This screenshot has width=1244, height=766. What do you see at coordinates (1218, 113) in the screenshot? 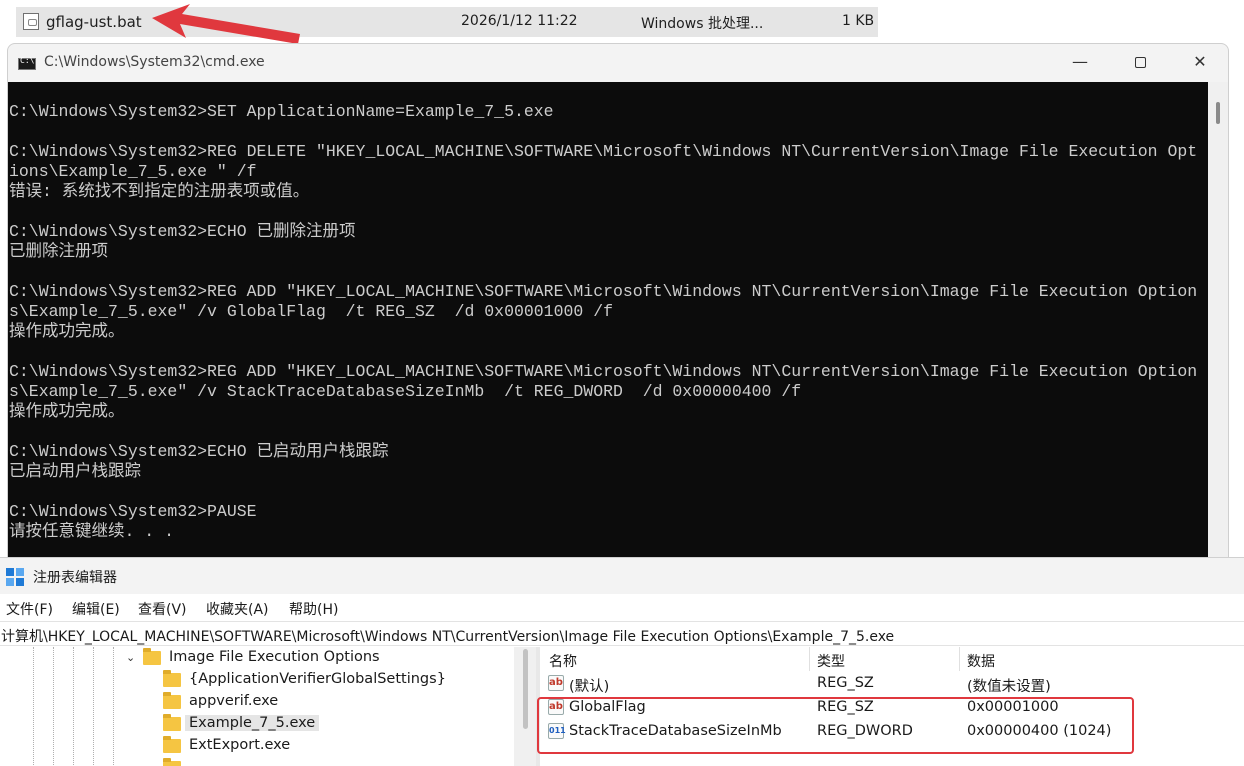
I see `cmd-scrollbar-thumb` at bounding box center [1218, 113].